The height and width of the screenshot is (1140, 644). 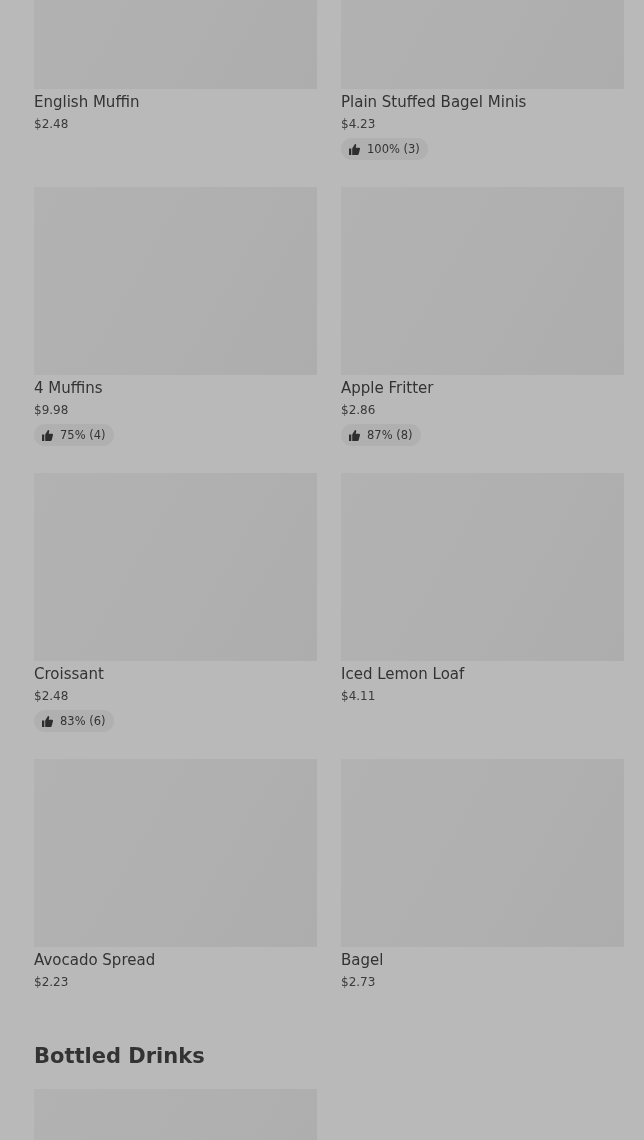 I want to click on product-name: Avocado Spread, so click(x=95, y=960).